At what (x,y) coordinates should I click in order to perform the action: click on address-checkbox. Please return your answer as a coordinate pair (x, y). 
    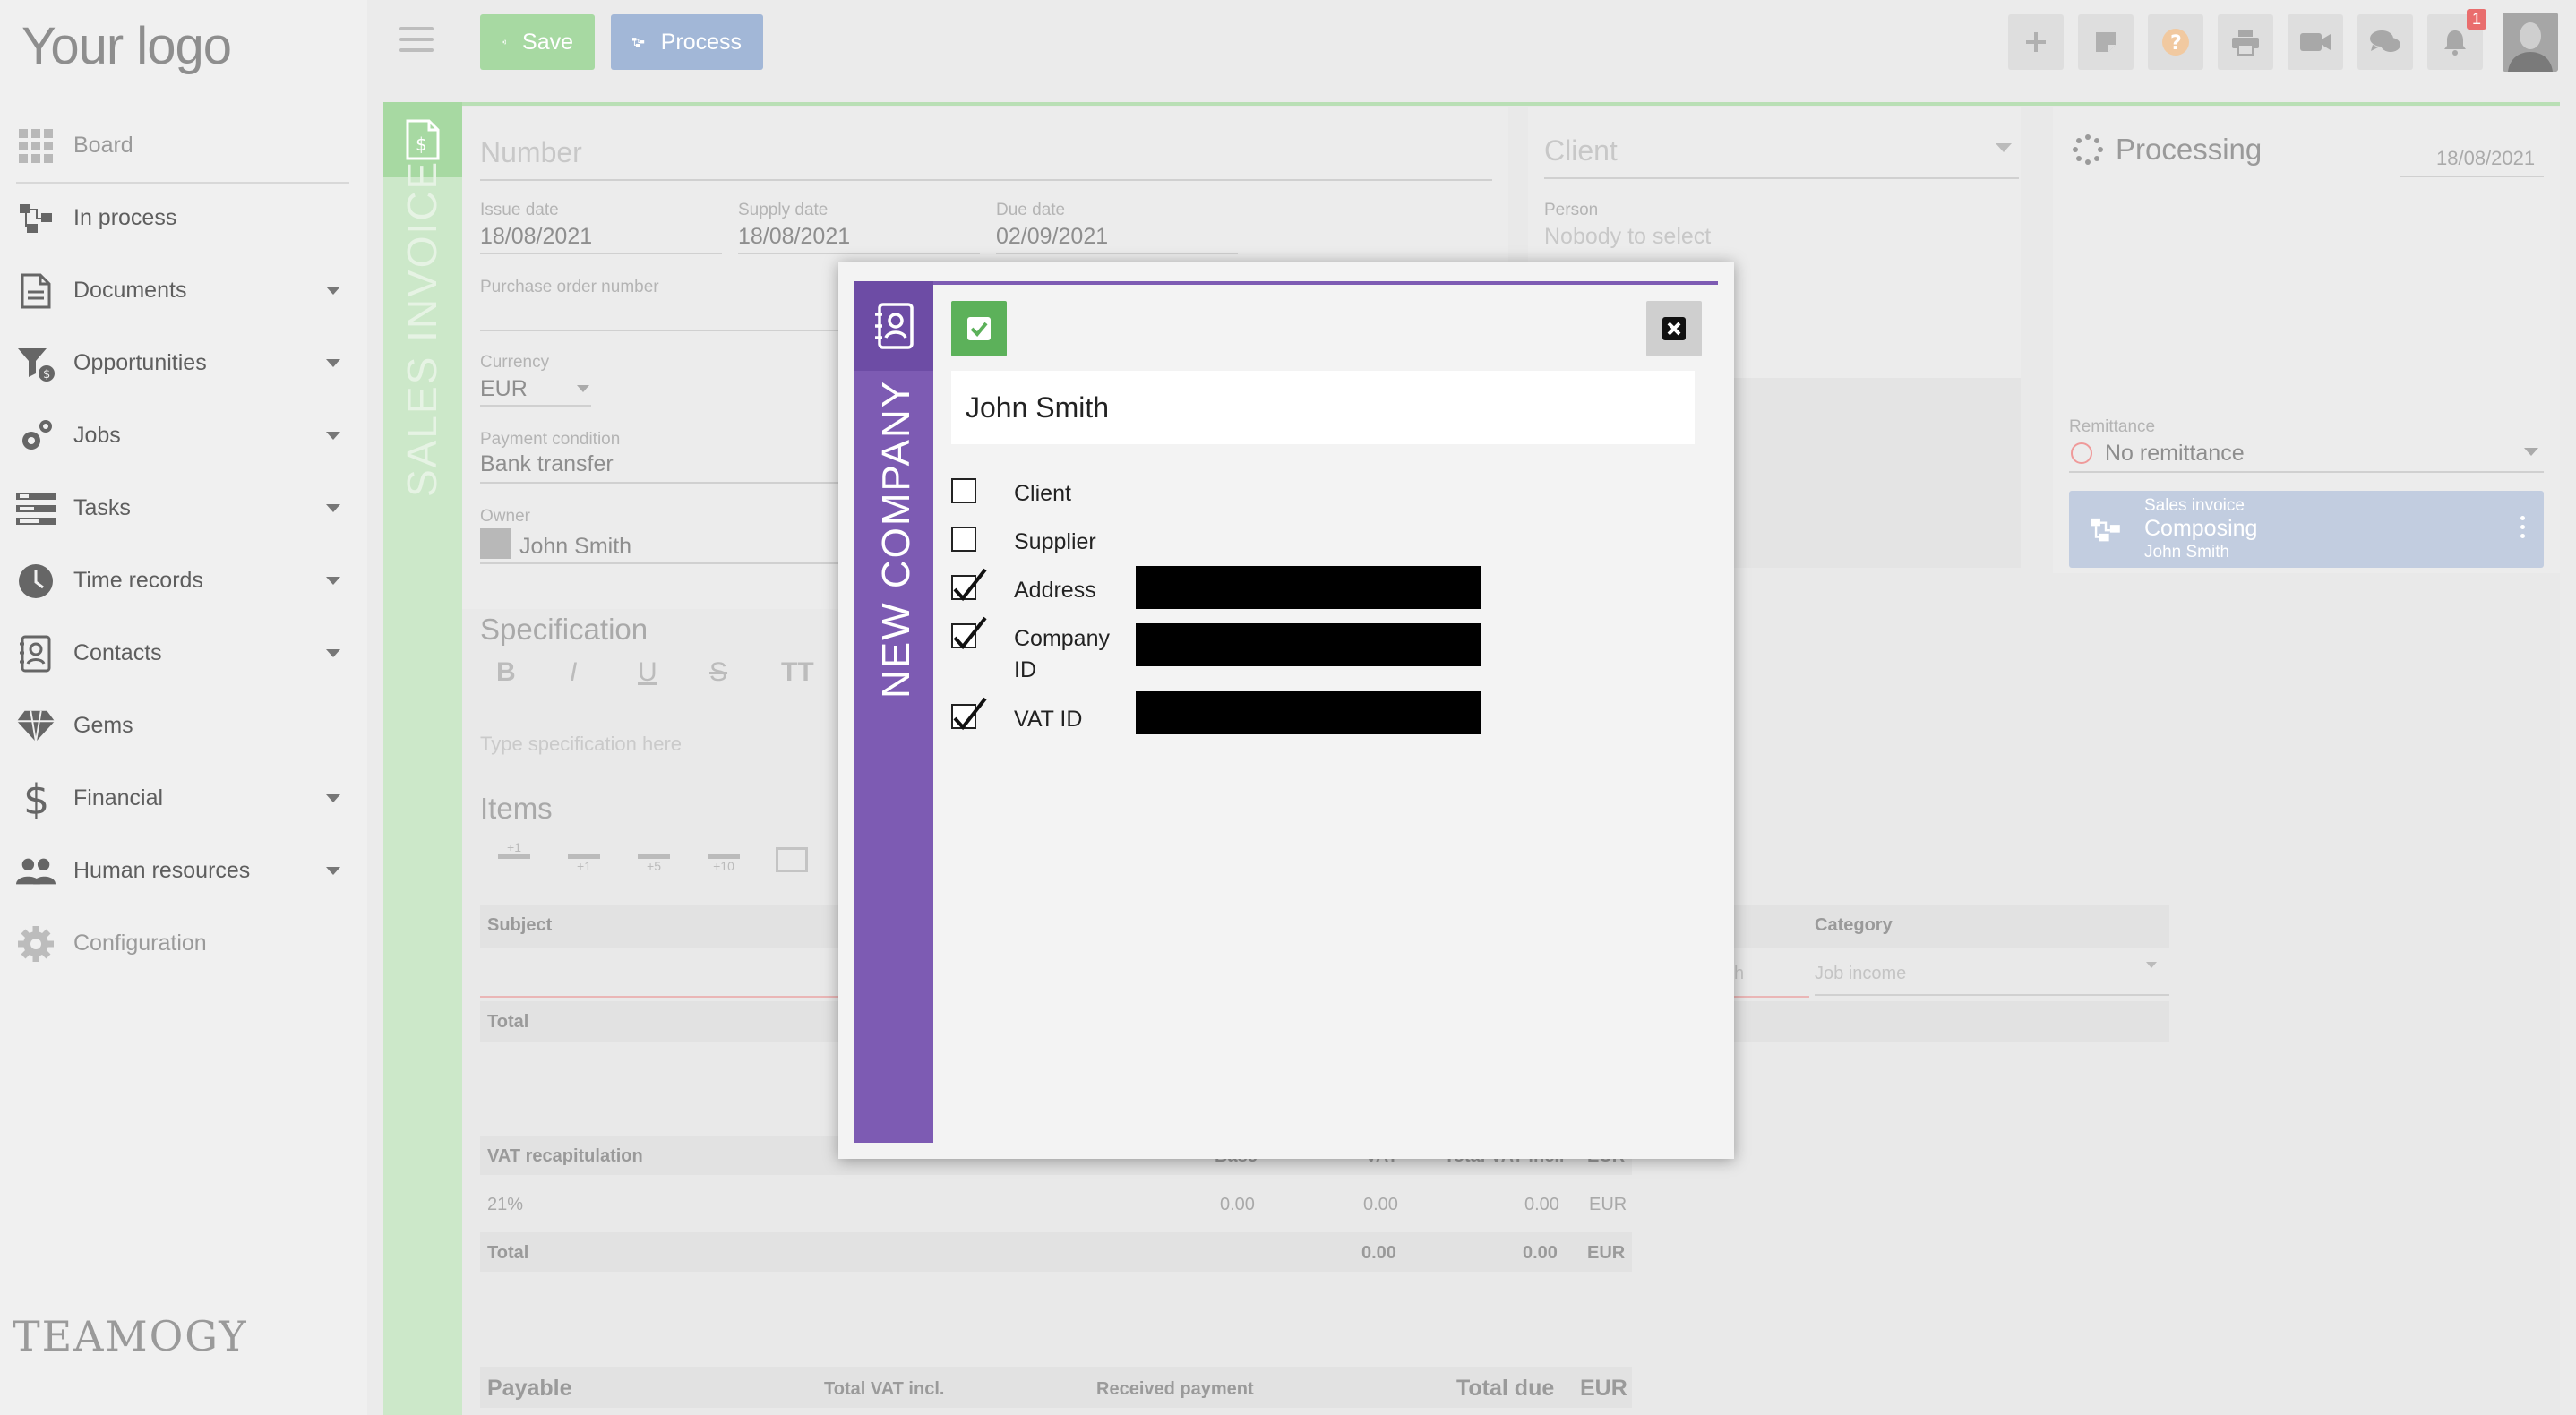
    Looking at the image, I should click on (969, 585).